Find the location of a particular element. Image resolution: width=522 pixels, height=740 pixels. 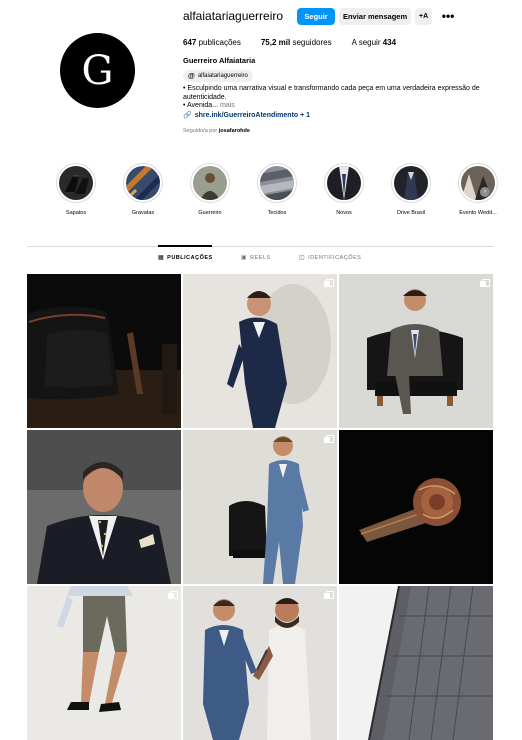

avatar-letter: G is located at coordinates (97, 70).